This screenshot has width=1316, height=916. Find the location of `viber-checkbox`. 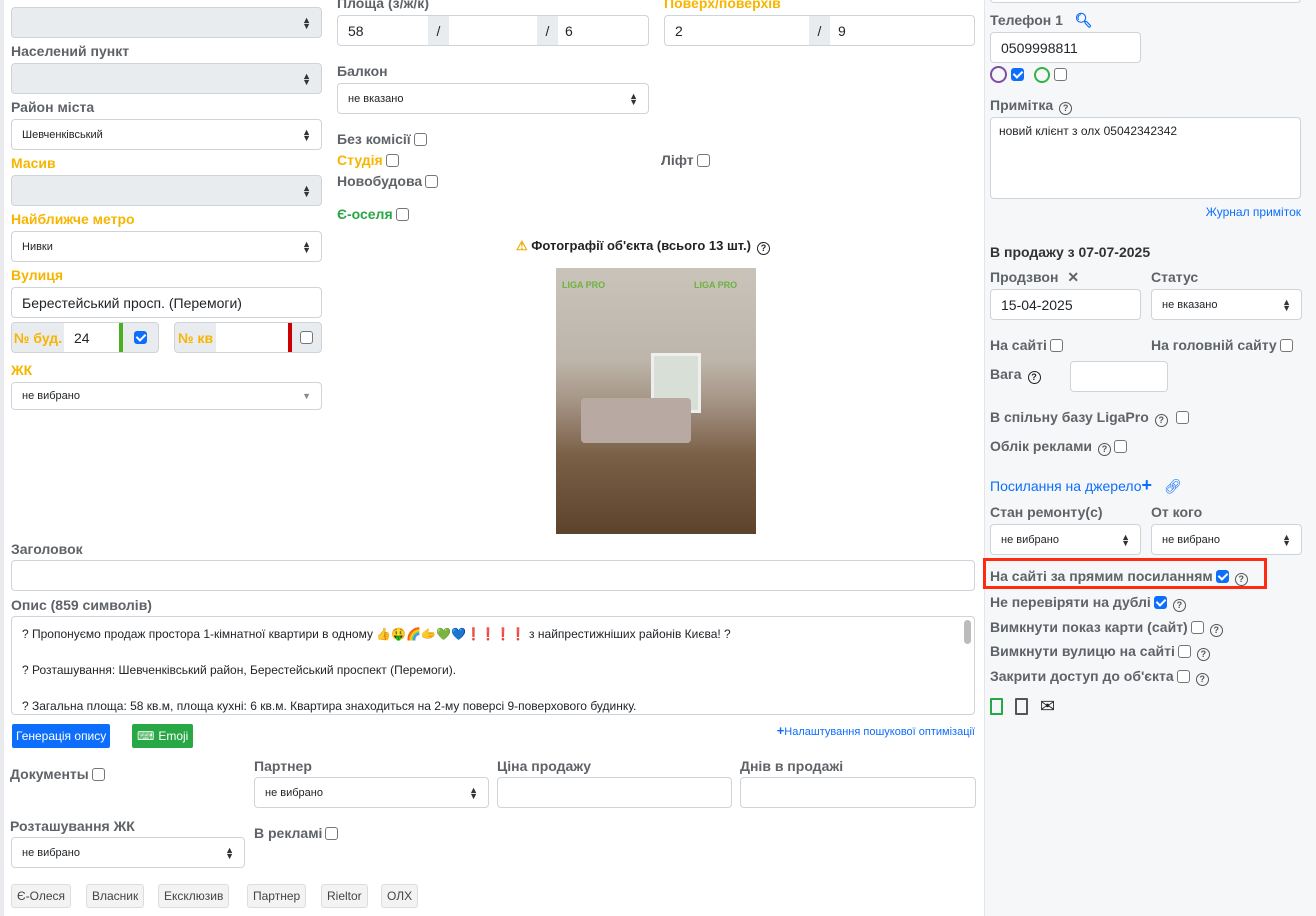

viber-checkbox is located at coordinates (1017, 74).